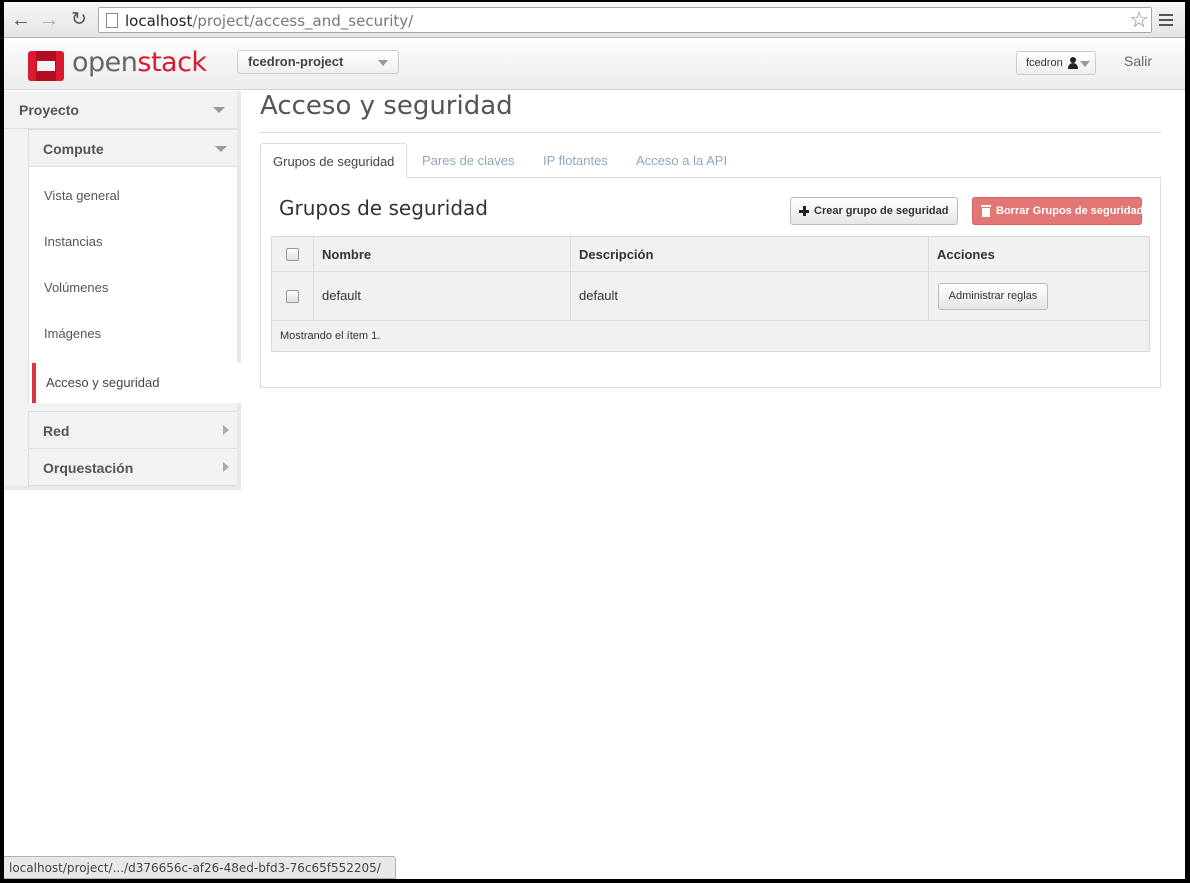 This screenshot has height=883, width=1190. I want to click on back-arrow-icon: ←, so click(21, 20).